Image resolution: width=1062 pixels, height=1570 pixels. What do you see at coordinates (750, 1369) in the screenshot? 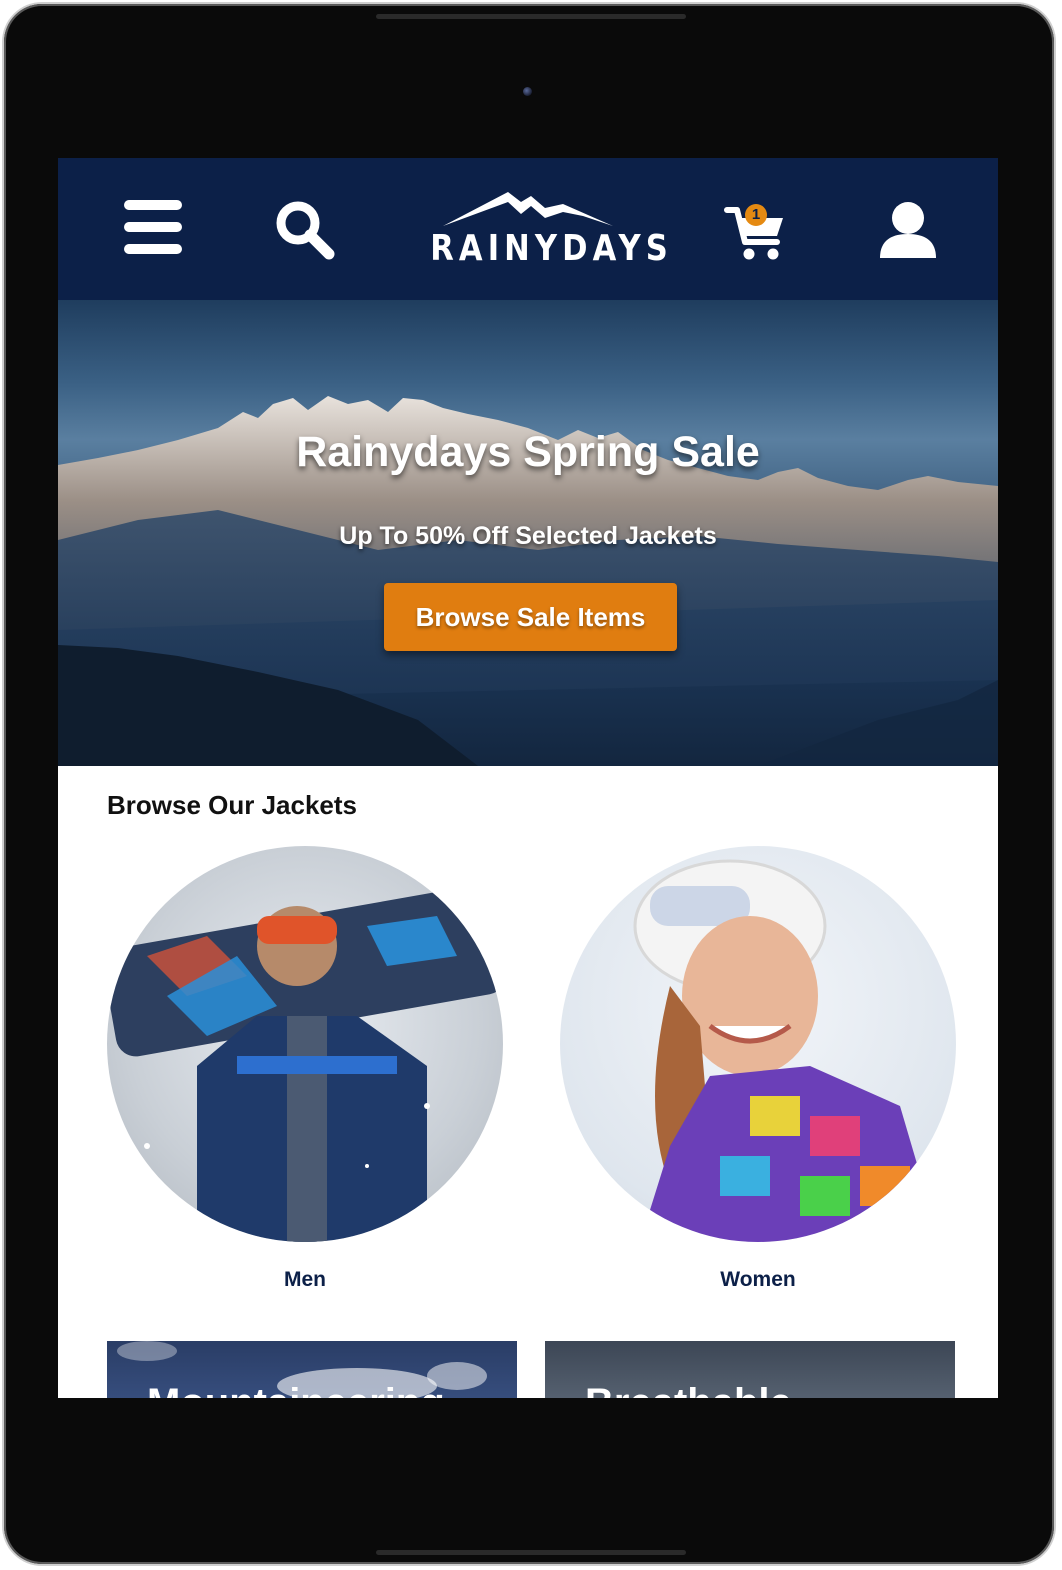
I see `breathable-card: Breathable` at bounding box center [750, 1369].